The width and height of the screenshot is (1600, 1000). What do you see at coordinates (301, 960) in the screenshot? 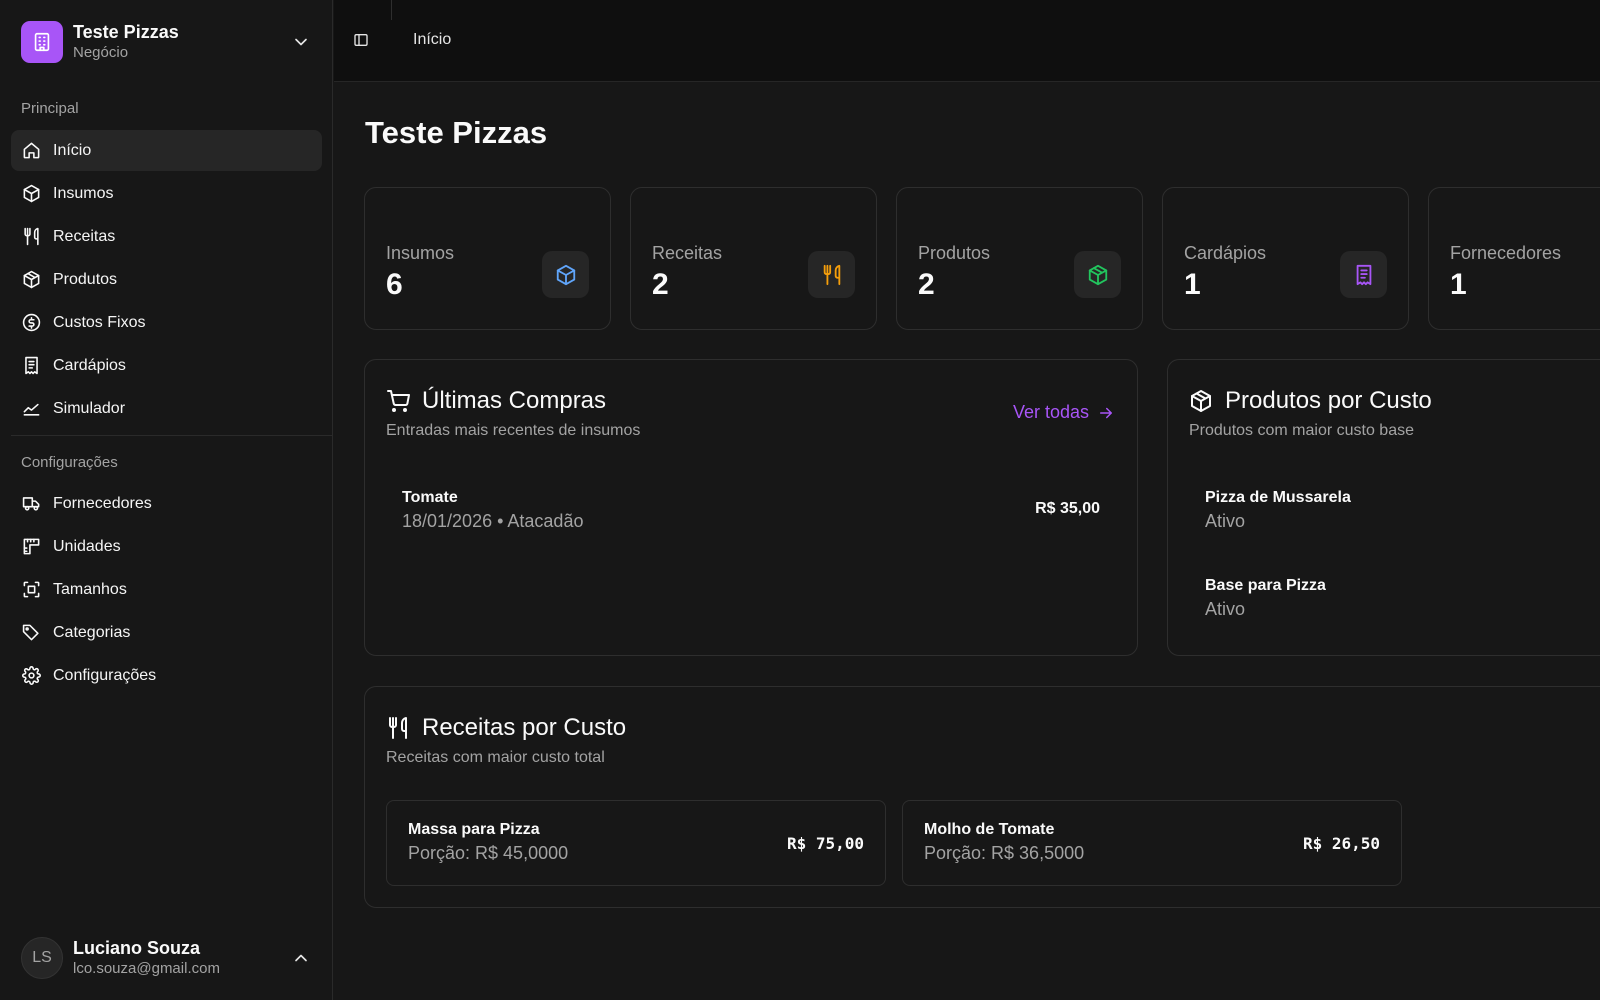
I see `chevron-up-icon` at bounding box center [301, 960].